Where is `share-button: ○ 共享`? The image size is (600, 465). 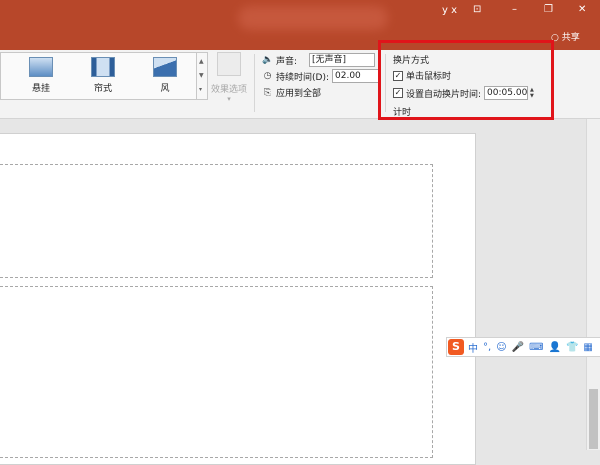 share-button: ○ 共享 is located at coordinates (565, 36).